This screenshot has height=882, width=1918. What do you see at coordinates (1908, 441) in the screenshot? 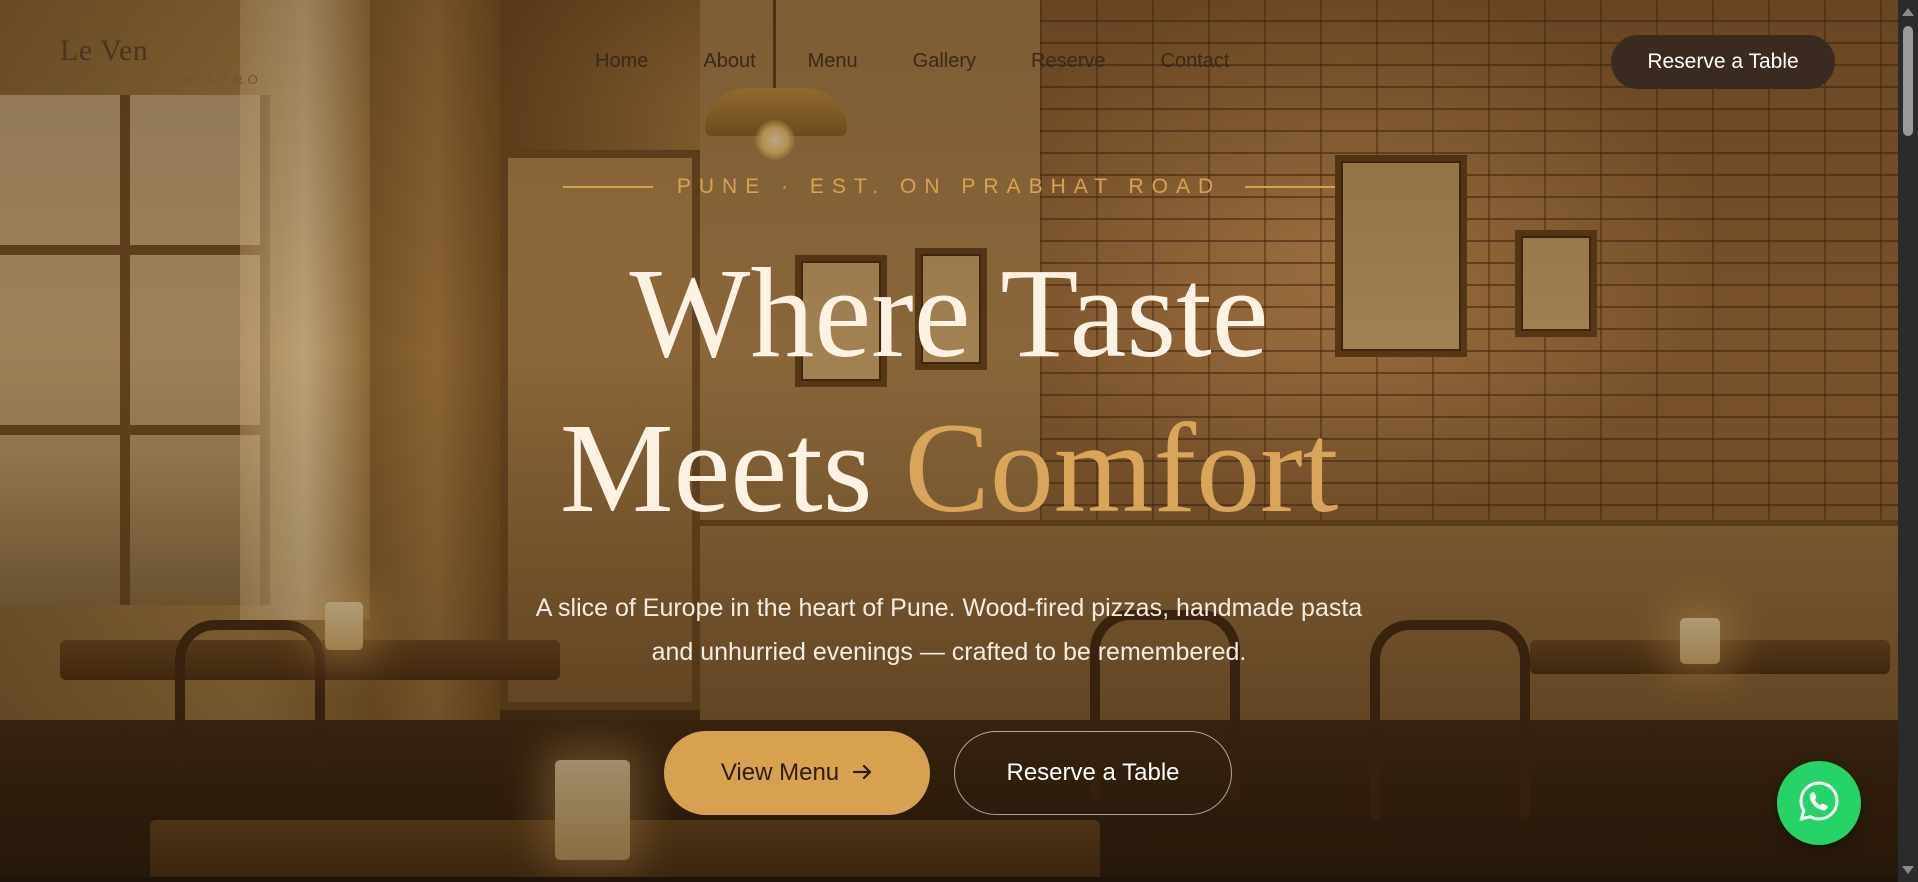
I see `page-scrollbar` at bounding box center [1908, 441].